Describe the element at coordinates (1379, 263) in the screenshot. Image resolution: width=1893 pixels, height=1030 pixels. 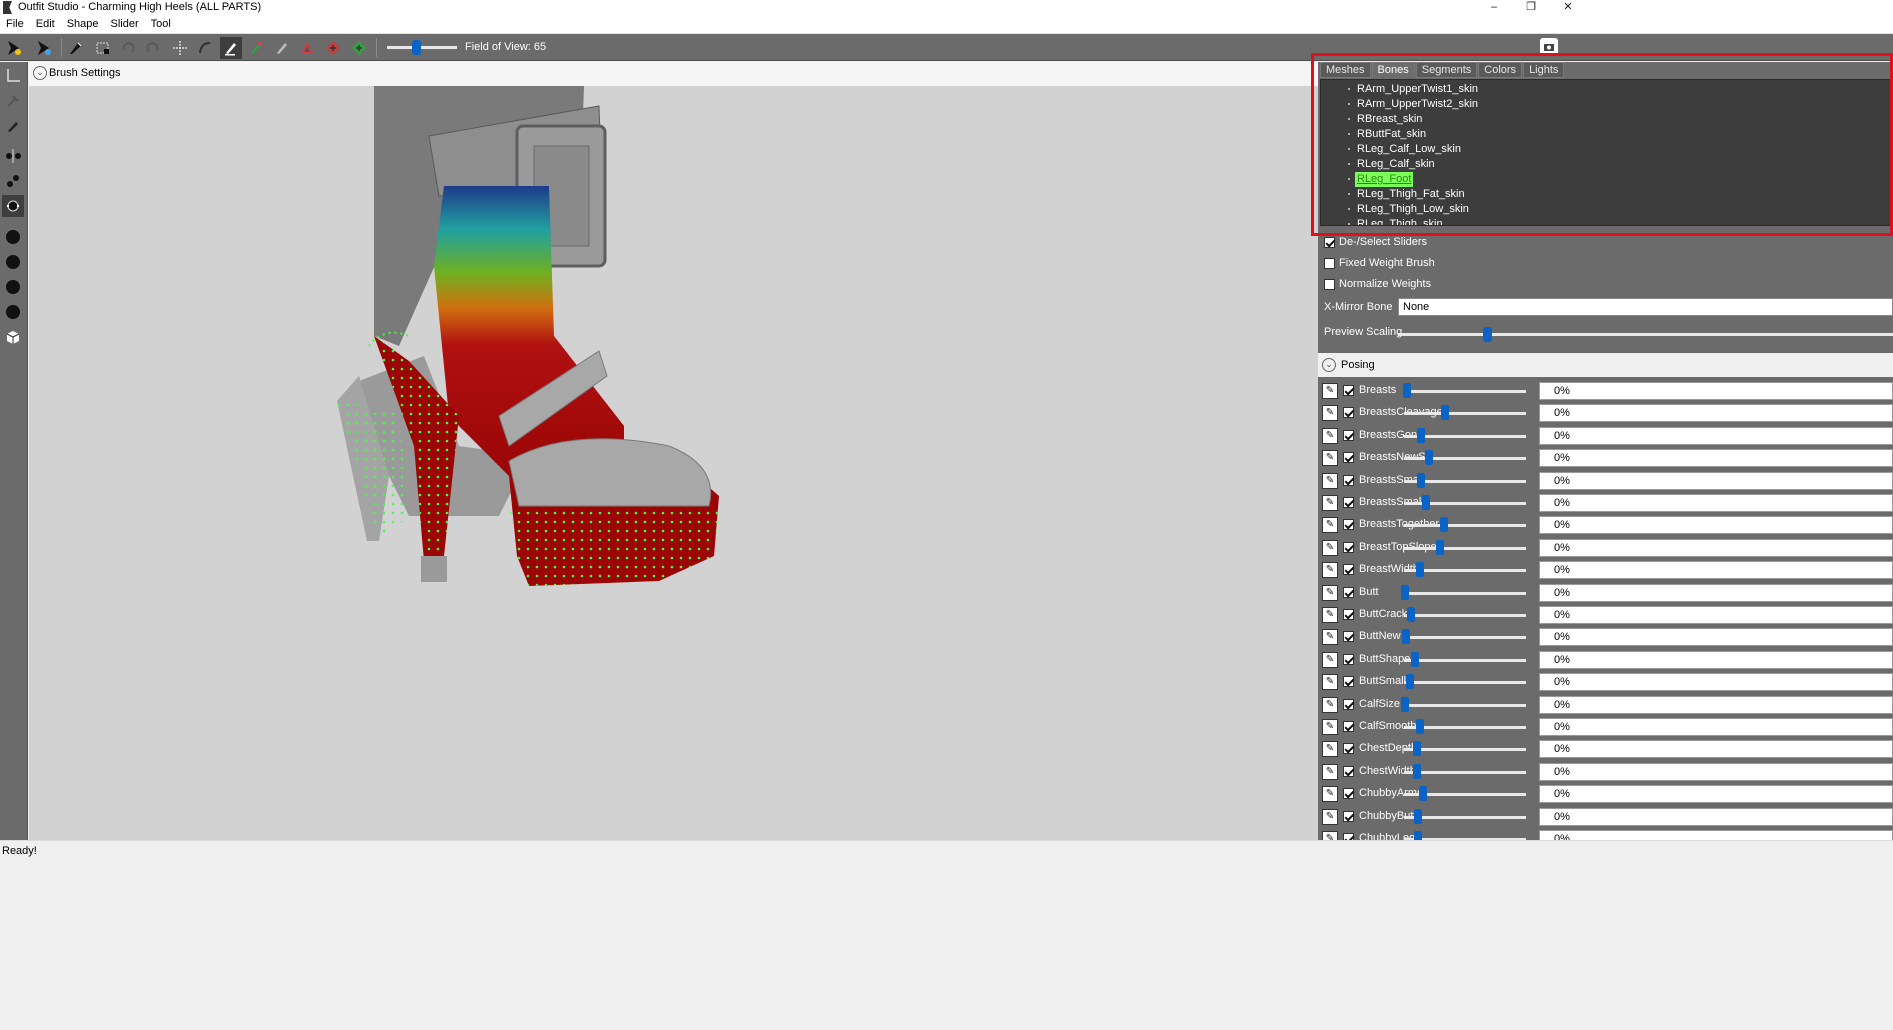
I see `fixed-weight-option: Fixed Weight Brush` at that location.